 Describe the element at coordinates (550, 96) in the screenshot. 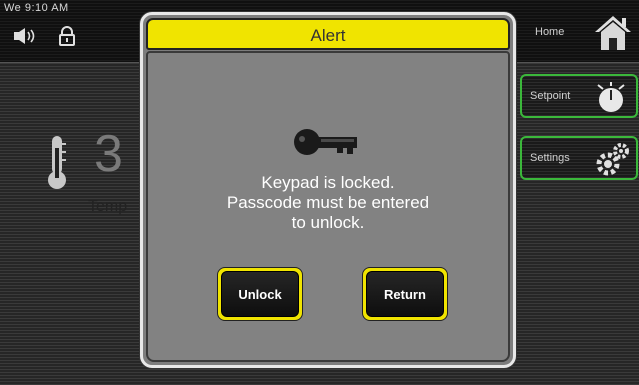

I see `setpoint-label: Setpoint` at that location.